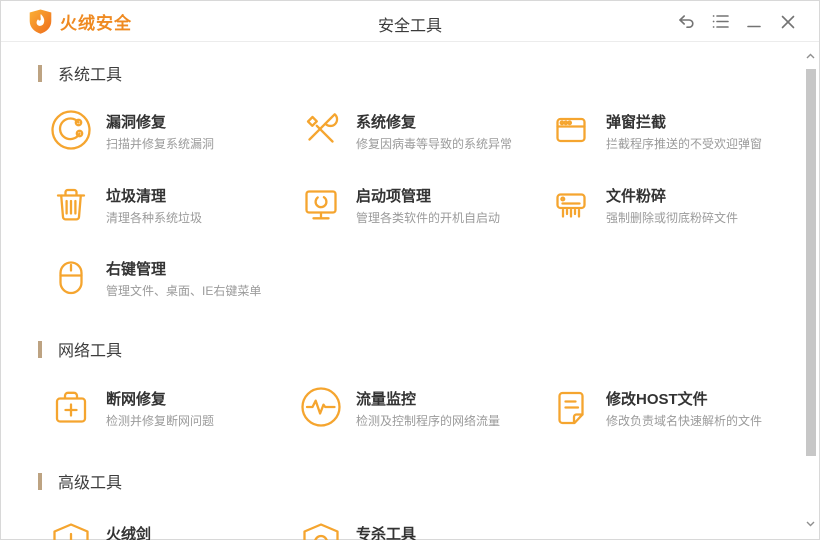  I want to click on tool-title: 弹窗拦截, so click(636, 122).